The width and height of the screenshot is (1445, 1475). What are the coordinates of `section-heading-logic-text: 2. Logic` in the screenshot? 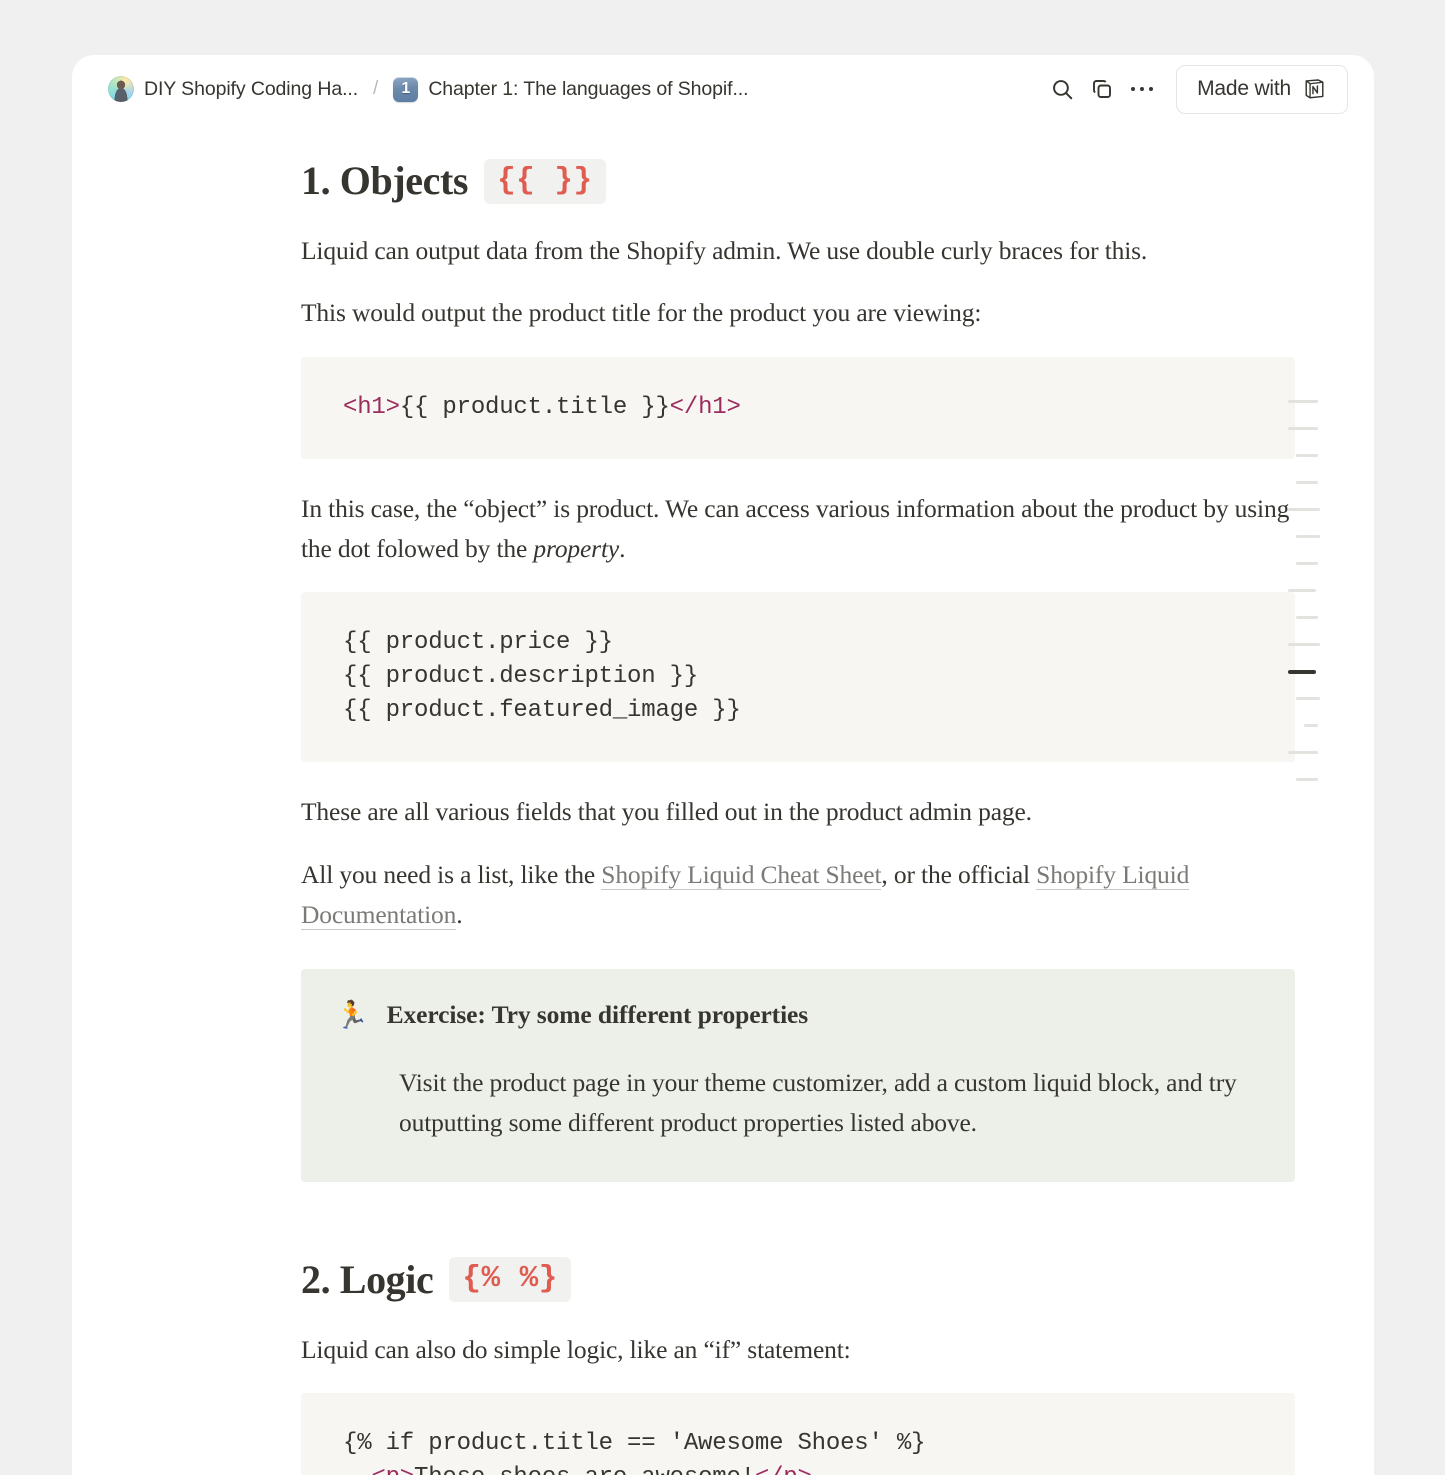 It's located at (367, 1279).